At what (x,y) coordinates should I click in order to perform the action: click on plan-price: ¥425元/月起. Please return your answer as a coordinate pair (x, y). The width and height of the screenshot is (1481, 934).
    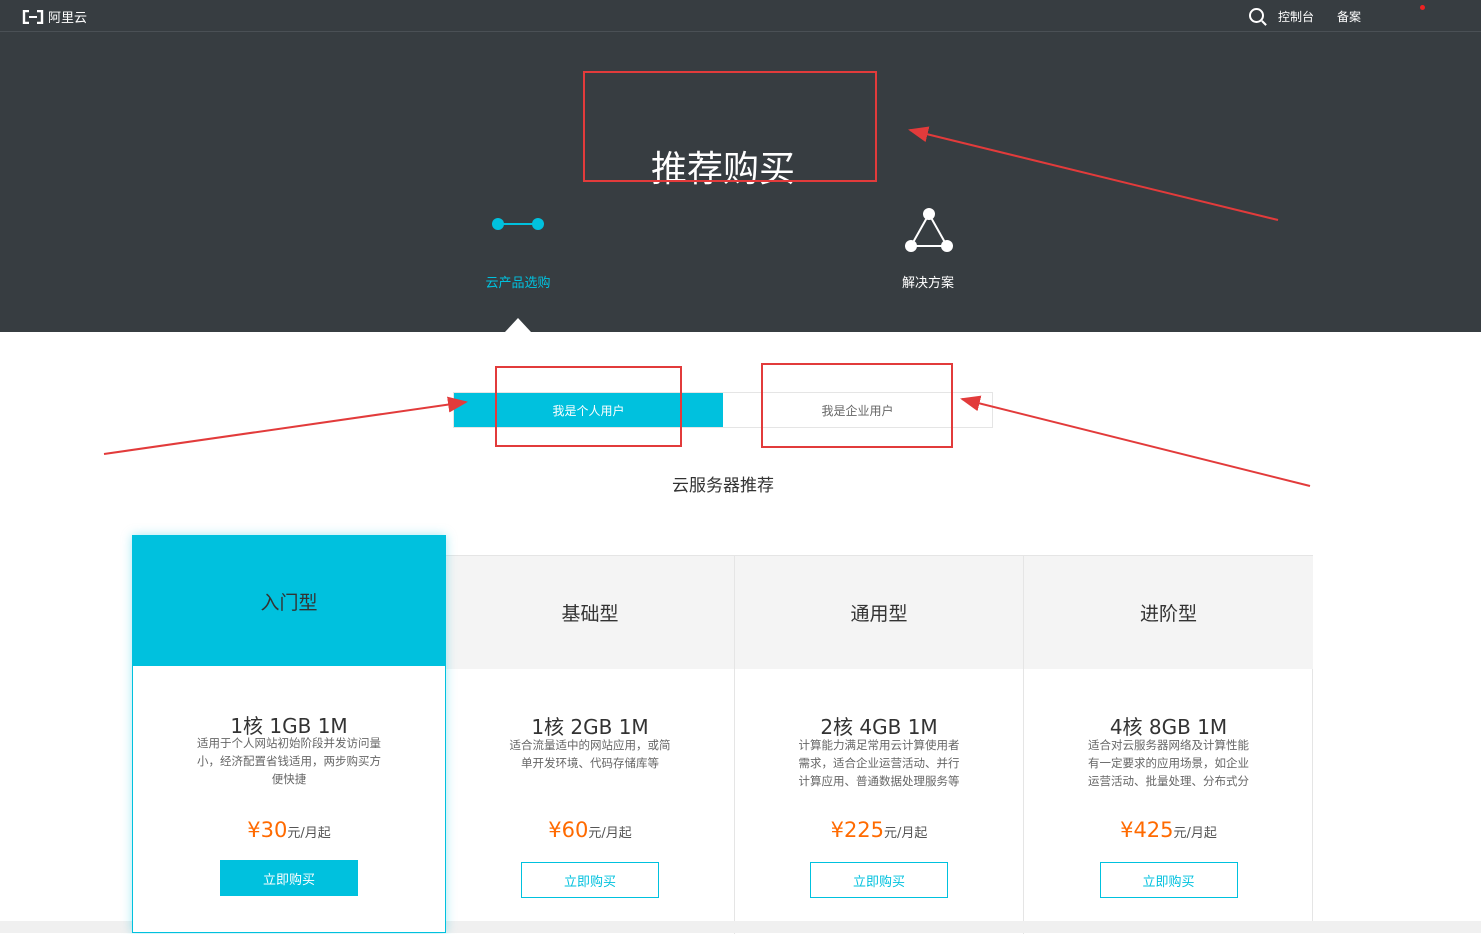
    Looking at the image, I should click on (1168, 830).